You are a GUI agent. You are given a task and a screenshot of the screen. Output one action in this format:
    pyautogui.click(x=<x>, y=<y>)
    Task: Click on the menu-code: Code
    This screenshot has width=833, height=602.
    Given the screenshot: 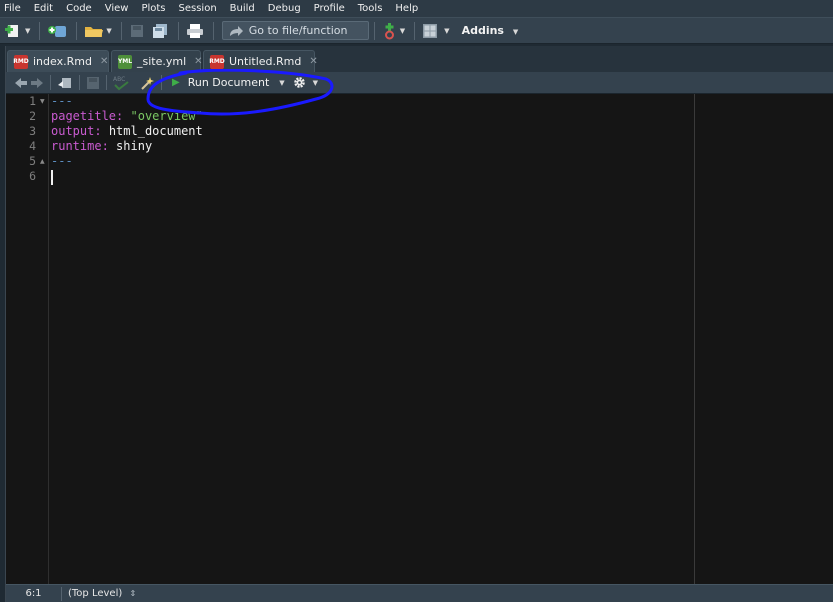 What is the action you would take?
    pyautogui.click(x=79, y=8)
    